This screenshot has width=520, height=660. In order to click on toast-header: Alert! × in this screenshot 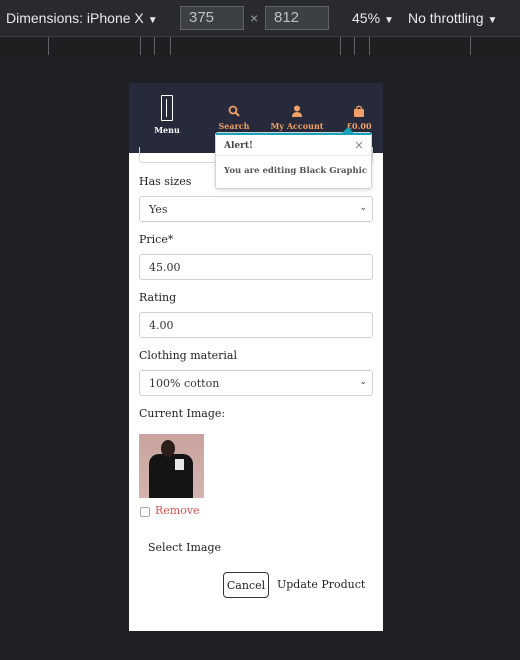, I will do `click(293, 145)`.